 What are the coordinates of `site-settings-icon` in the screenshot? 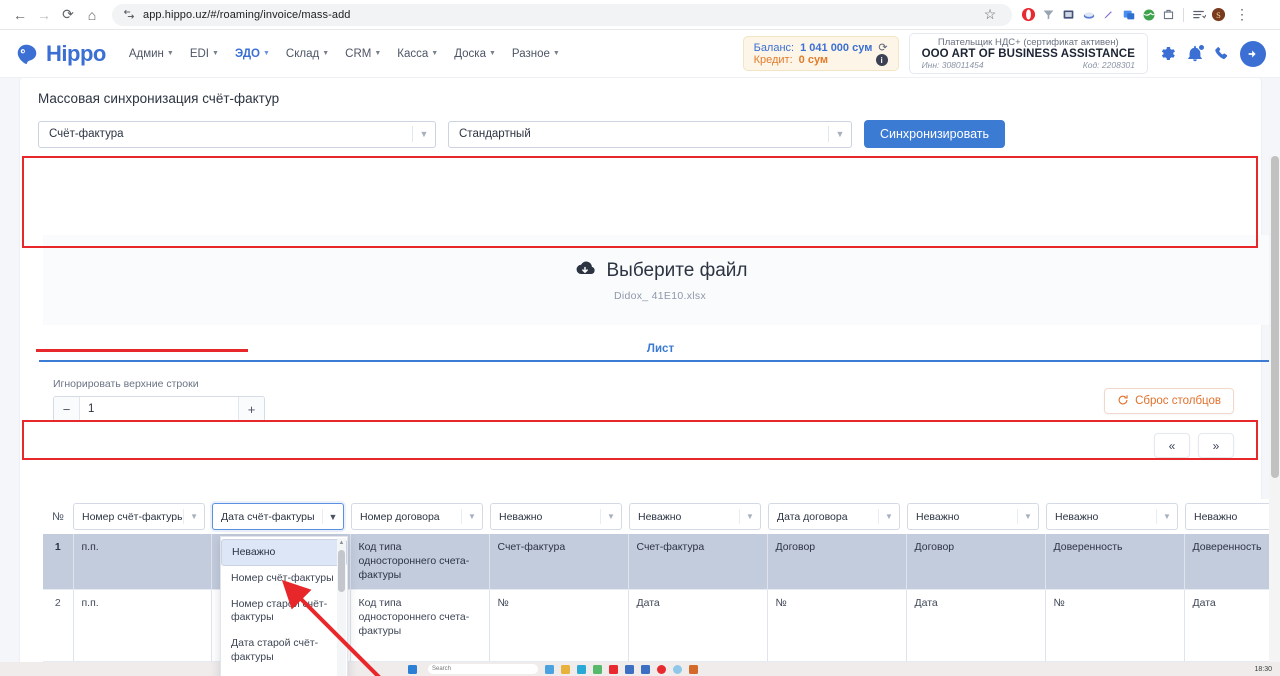 It's located at (128, 14).